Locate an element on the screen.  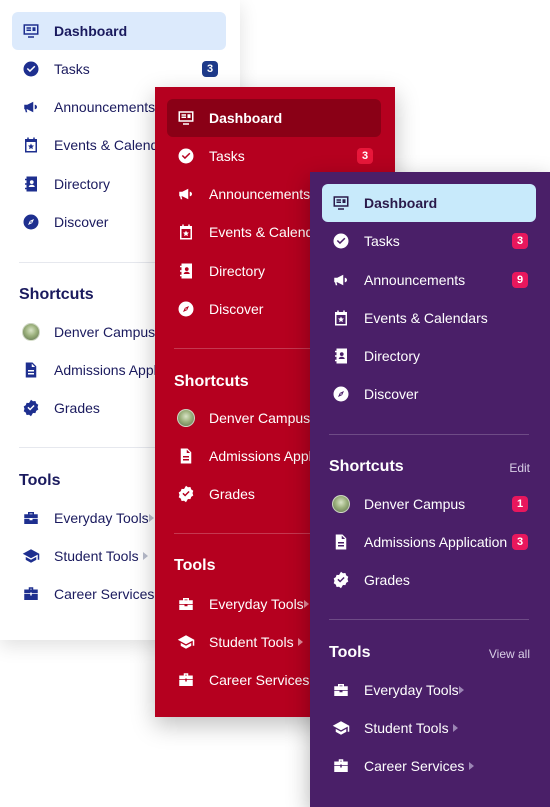
nav-item-events: Events & Calendars is located at coordinates (429, 318).